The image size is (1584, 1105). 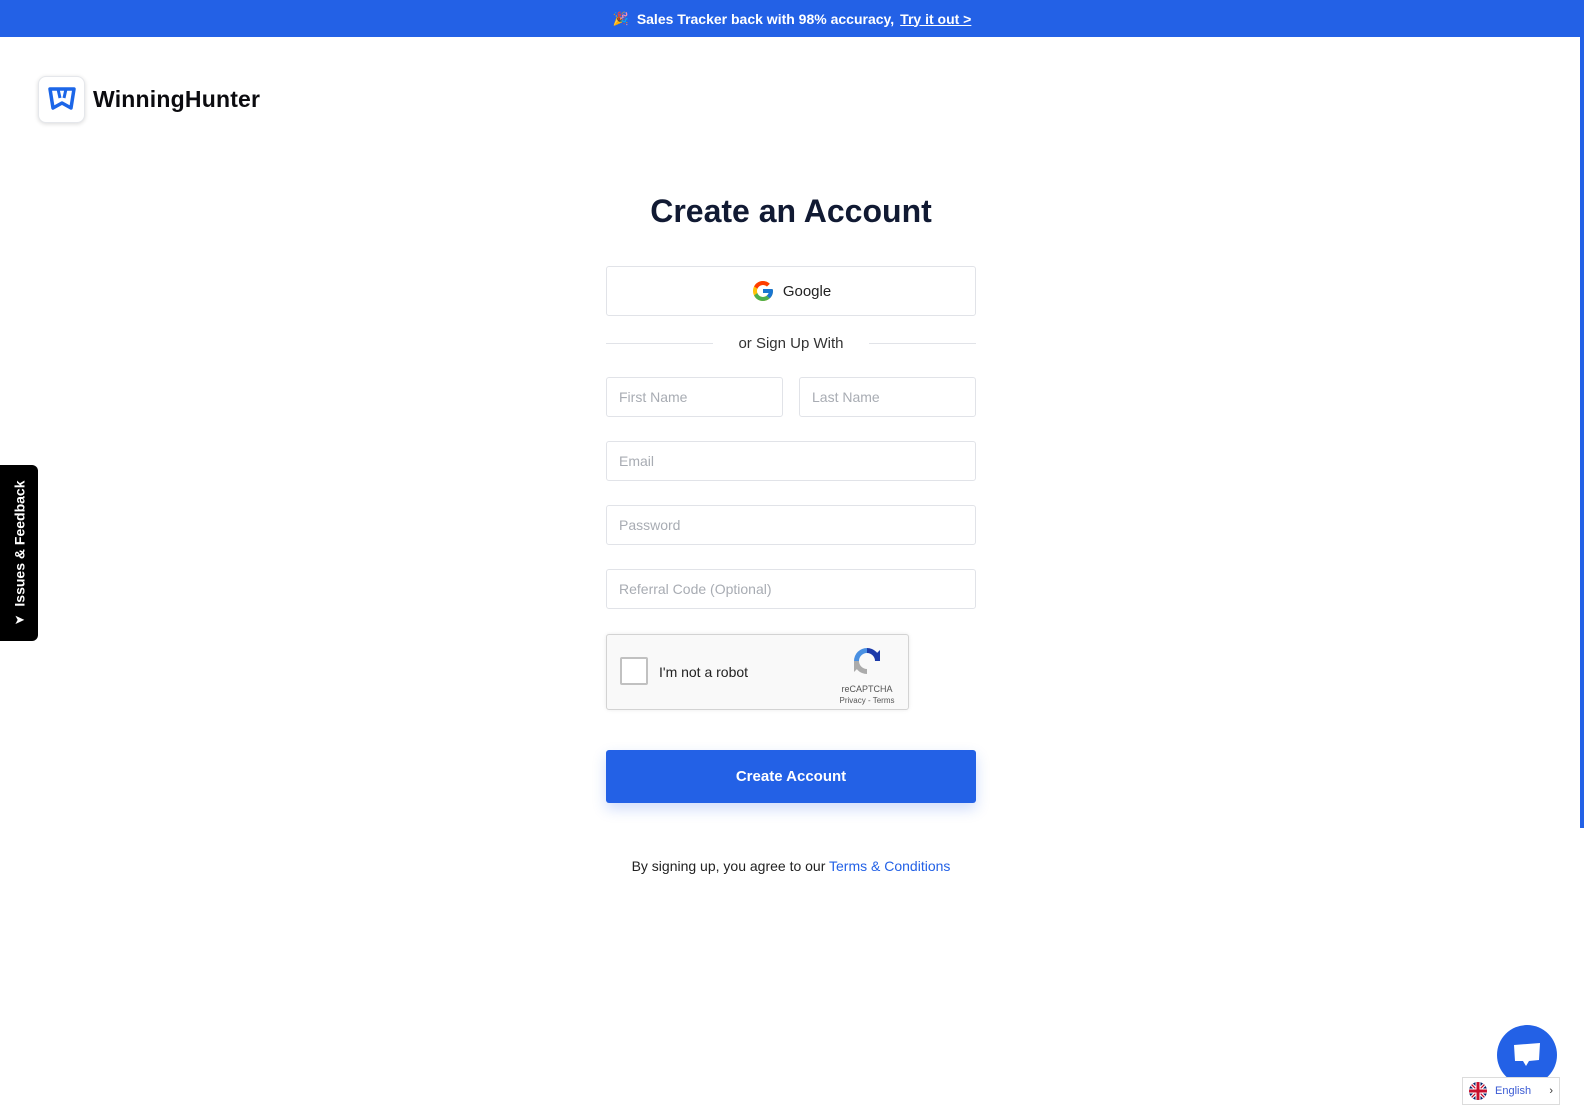 What do you see at coordinates (889, 866) in the screenshot?
I see `terms-link: Terms & Conditions` at bounding box center [889, 866].